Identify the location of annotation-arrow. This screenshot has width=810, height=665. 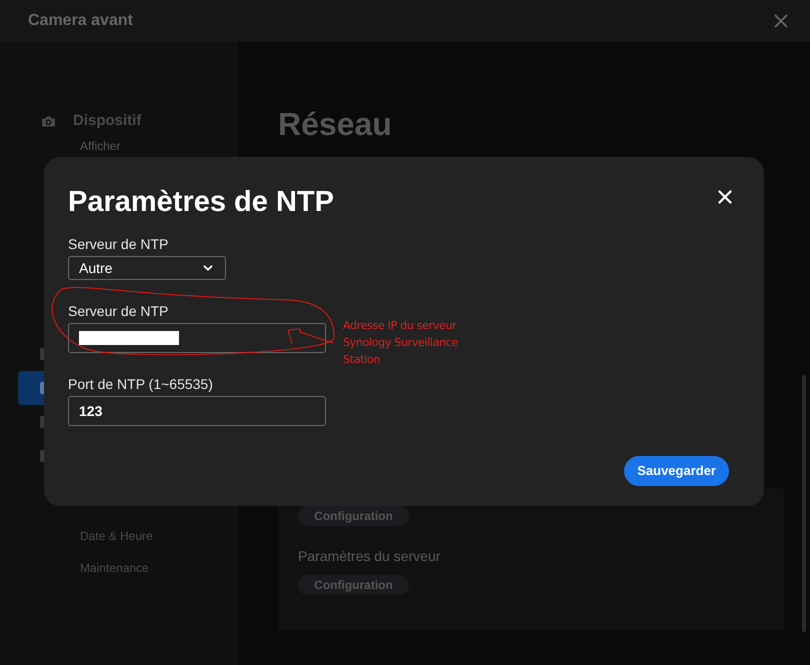
(310, 336).